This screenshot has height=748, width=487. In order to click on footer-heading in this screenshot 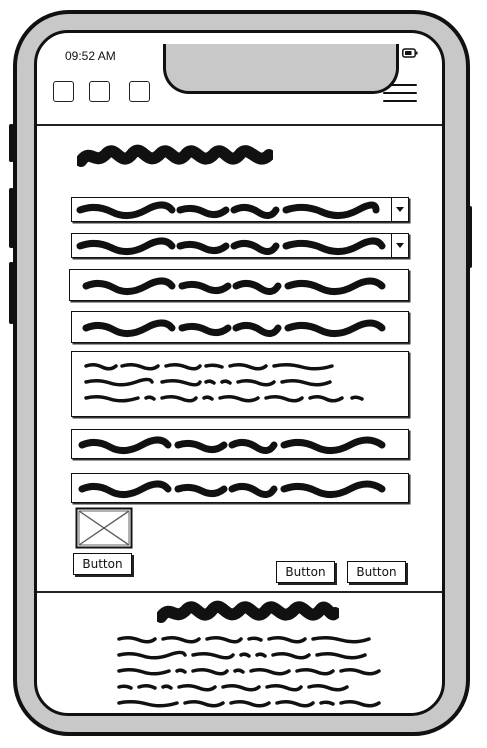, I will do `click(248, 611)`.